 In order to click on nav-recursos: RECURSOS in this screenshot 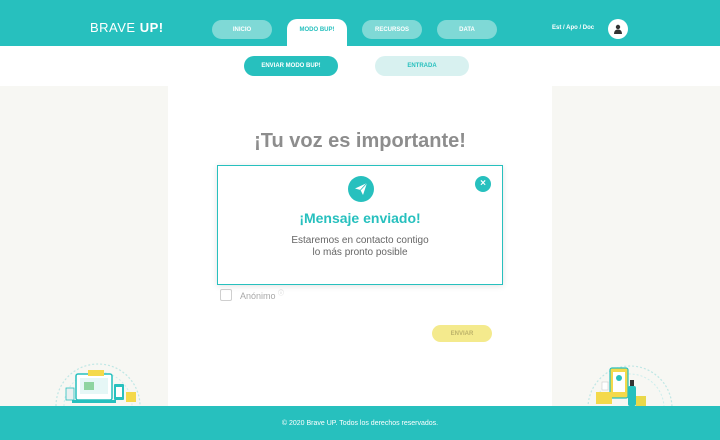, I will do `click(392, 29)`.